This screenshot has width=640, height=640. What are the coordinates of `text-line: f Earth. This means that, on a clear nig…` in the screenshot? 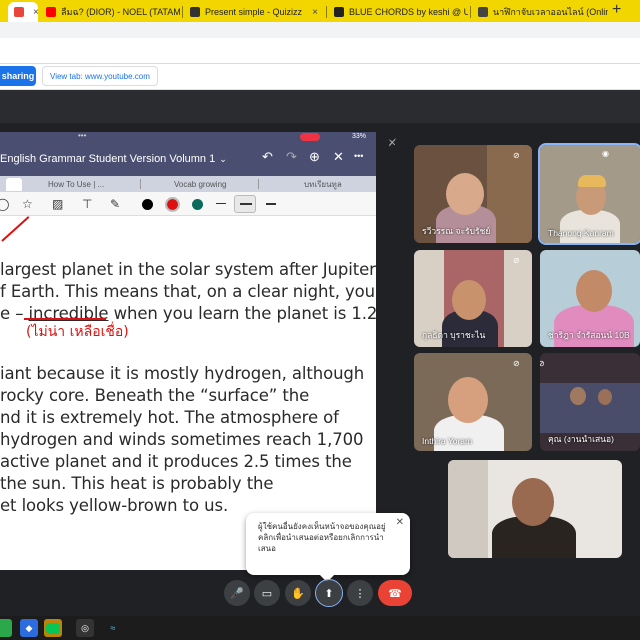 It's located at (188, 291).